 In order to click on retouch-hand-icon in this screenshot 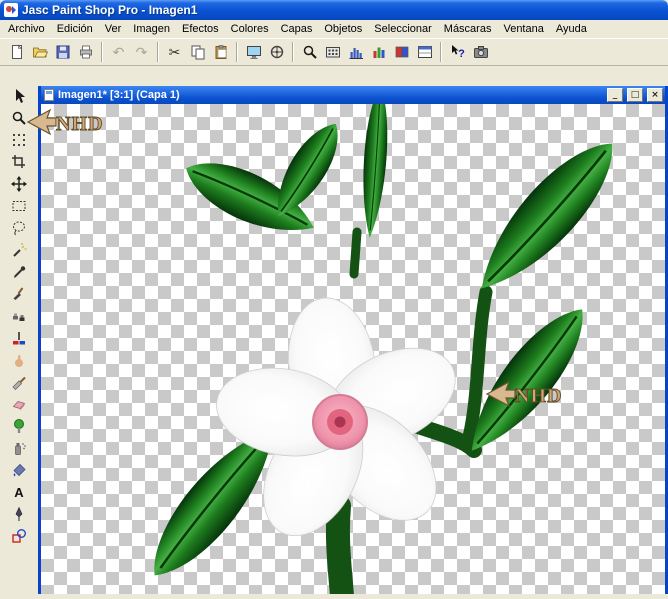, I will do `click(19, 360)`.